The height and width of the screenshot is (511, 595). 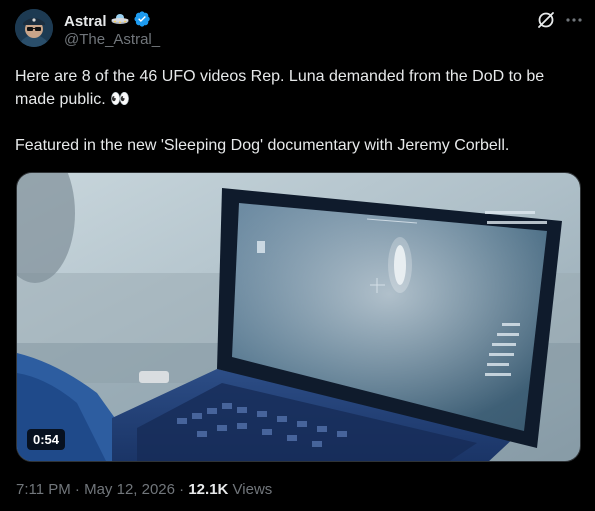 I want to click on views-label: Views, so click(x=250, y=489).